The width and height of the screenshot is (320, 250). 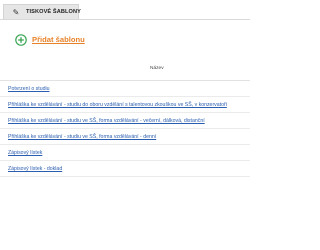 I want to click on add-template-label: Přidat šablonu, so click(x=58, y=39).